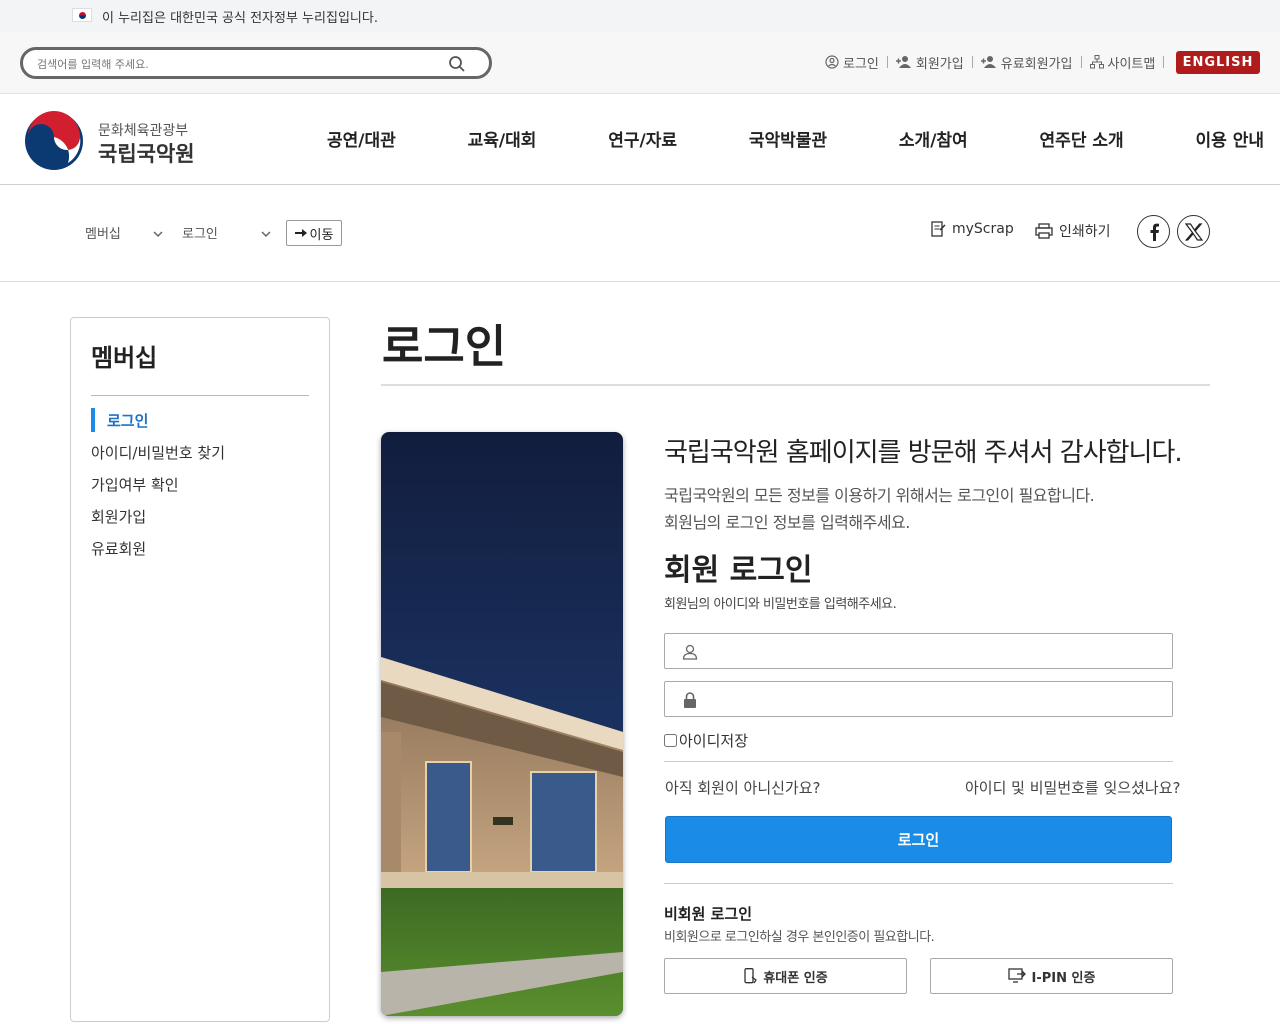  I want to click on phone-icon, so click(751, 976).